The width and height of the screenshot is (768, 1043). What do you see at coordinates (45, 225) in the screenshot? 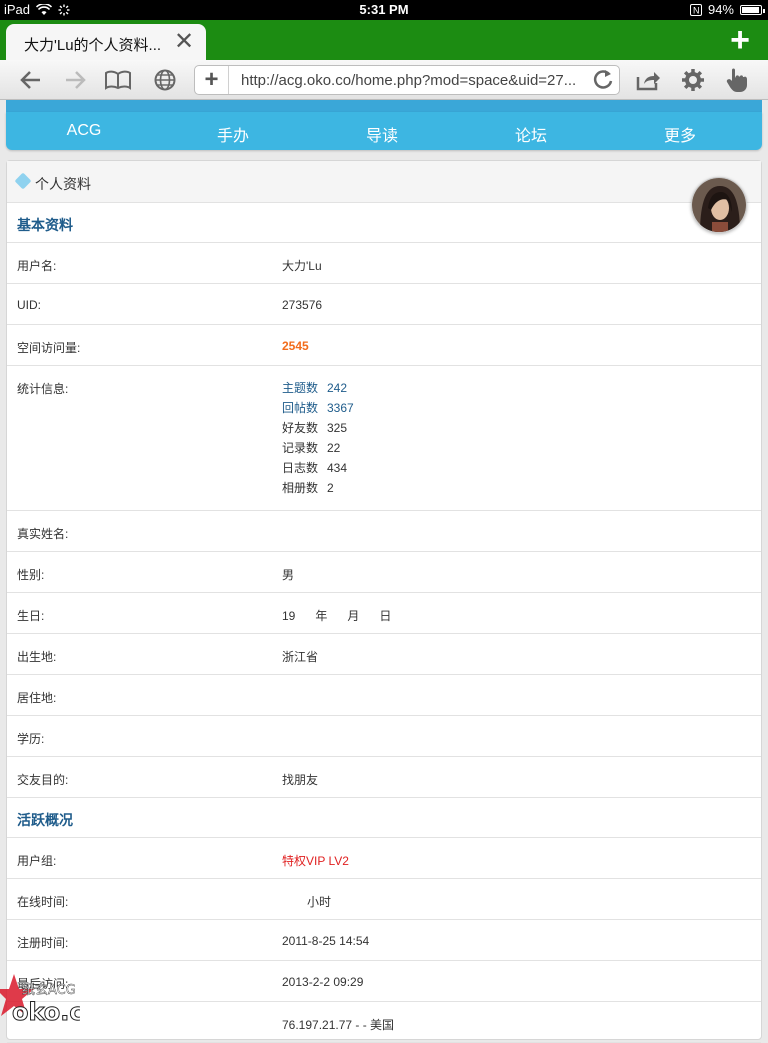
I see `section-basic-title: 基本资料` at bounding box center [45, 225].